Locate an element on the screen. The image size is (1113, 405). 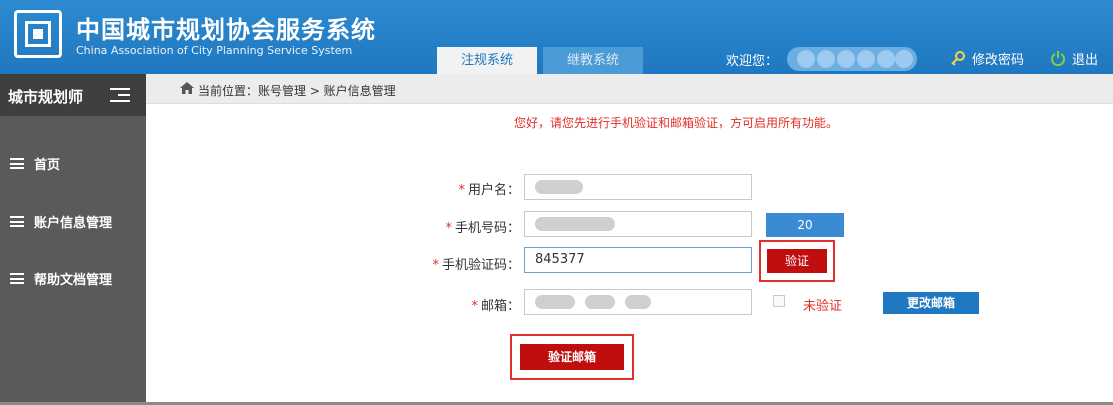
verification-code-input: 845377 is located at coordinates (638, 260).